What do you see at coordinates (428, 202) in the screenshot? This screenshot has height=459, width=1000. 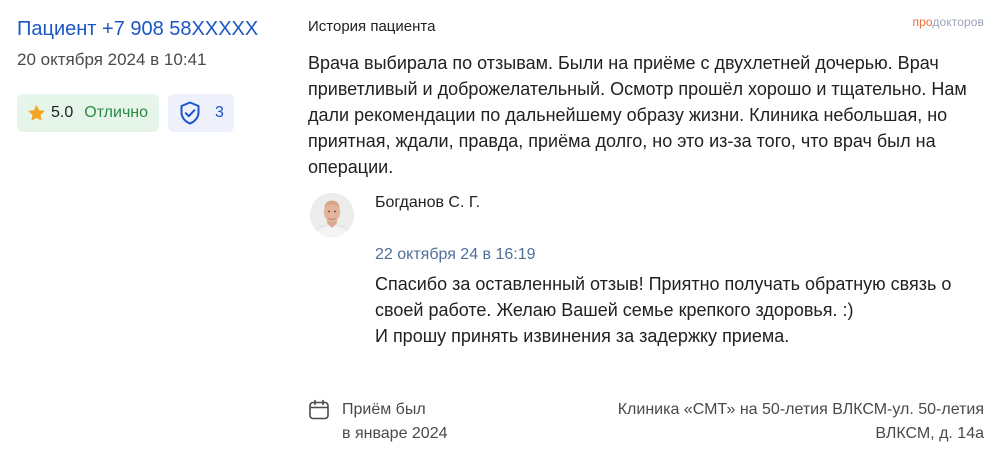 I see `reply-author: Богданов С. Г.` at bounding box center [428, 202].